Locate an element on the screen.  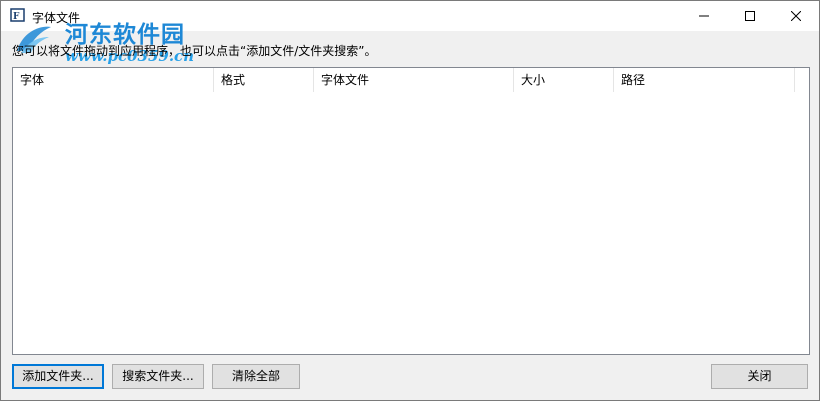
column-header-format: 格式 is located at coordinates (264, 80).